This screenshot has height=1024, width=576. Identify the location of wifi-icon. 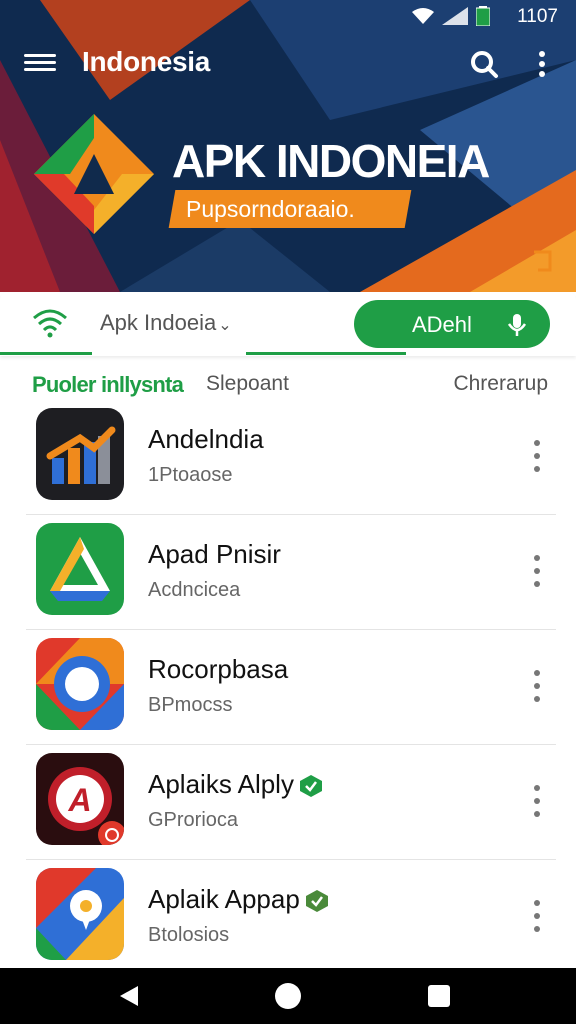
(50, 323).